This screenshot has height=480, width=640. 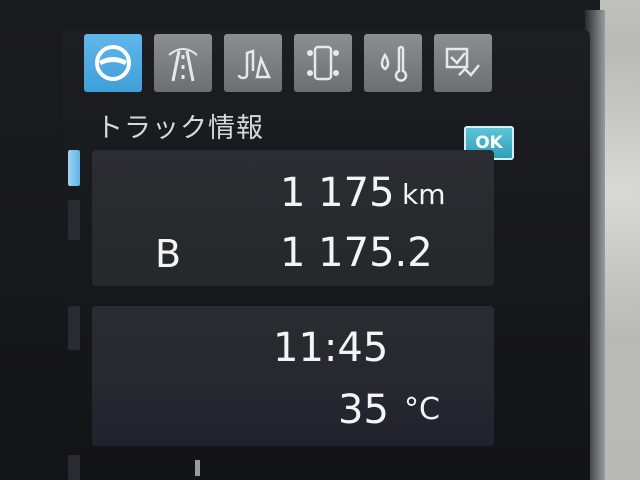 I want to click on road-lanes-icon, so click(x=183, y=65).